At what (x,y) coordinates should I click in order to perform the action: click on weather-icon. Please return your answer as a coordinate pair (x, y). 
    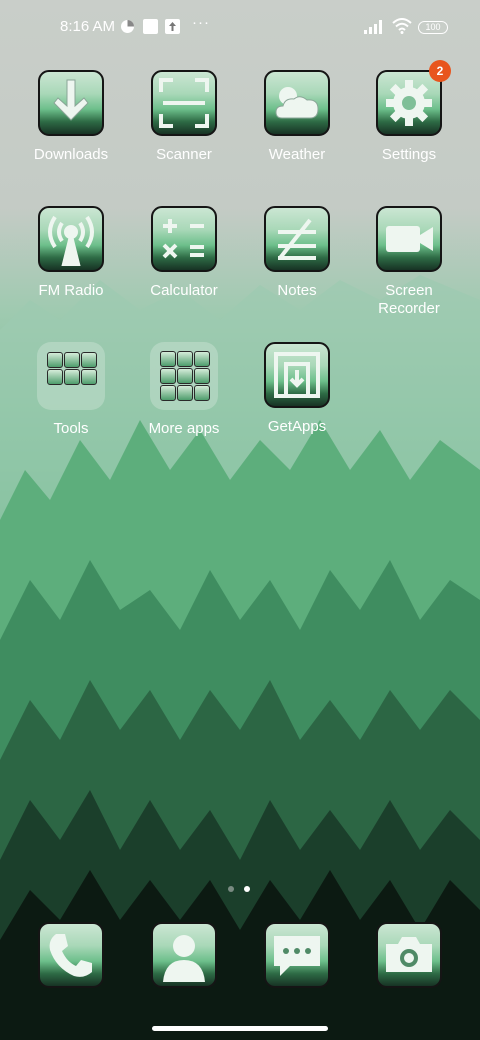
    Looking at the image, I should click on (297, 103).